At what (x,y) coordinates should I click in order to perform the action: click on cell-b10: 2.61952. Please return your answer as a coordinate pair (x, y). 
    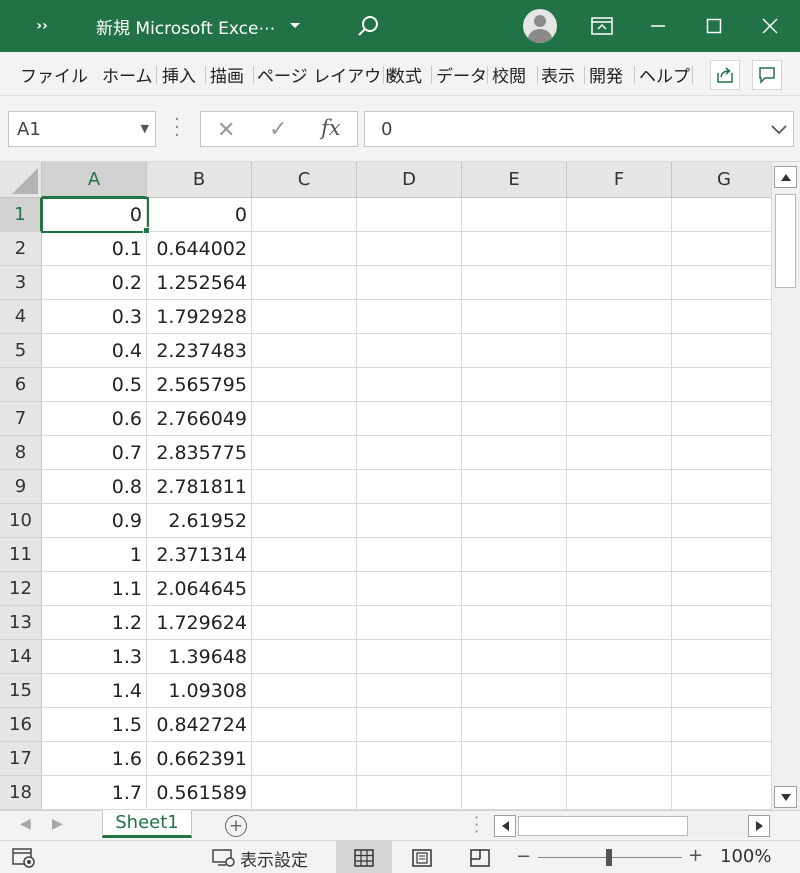
    Looking at the image, I should click on (199, 521).